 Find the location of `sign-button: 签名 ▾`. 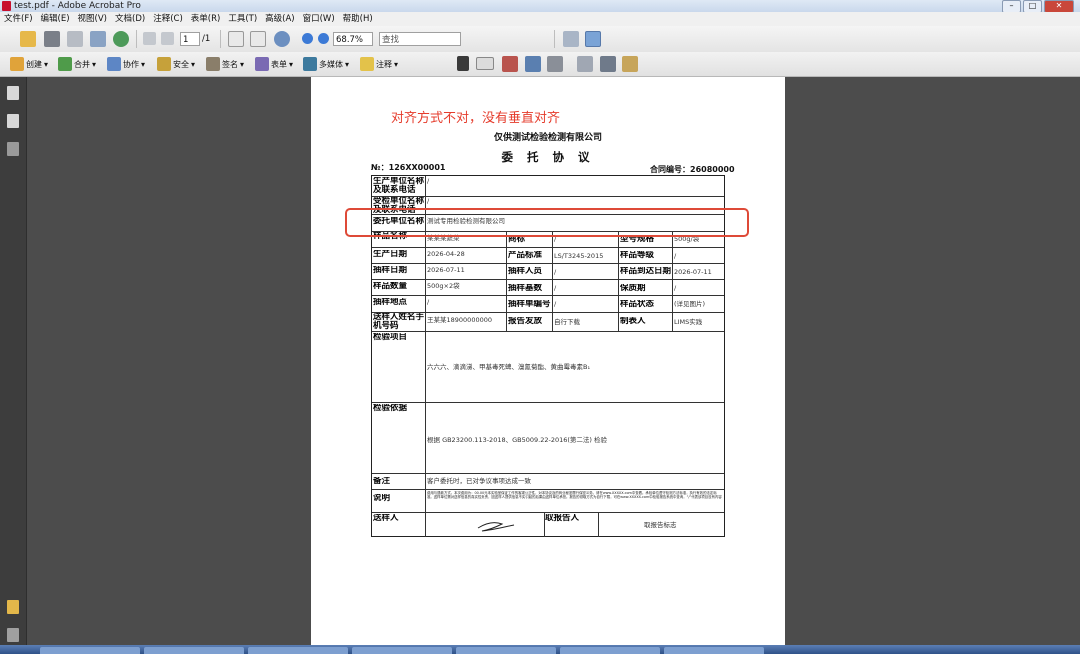

sign-button: 签名 ▾ is located at coordinates (225, 64).